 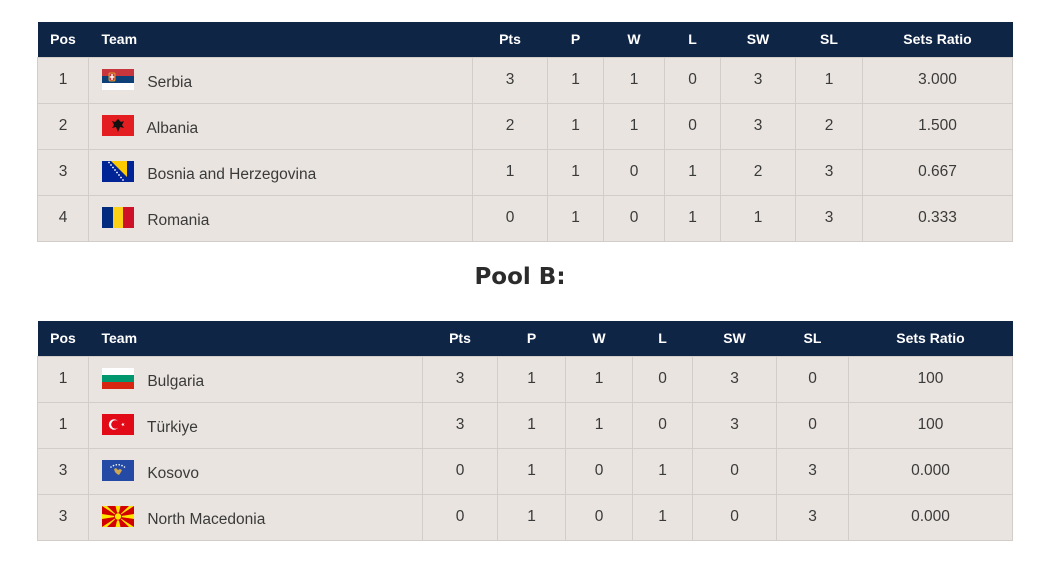 What do you see at coordinates (172, 128) in the screenshot?
I see `team-name: Albania` at bounding box center [172, 128].